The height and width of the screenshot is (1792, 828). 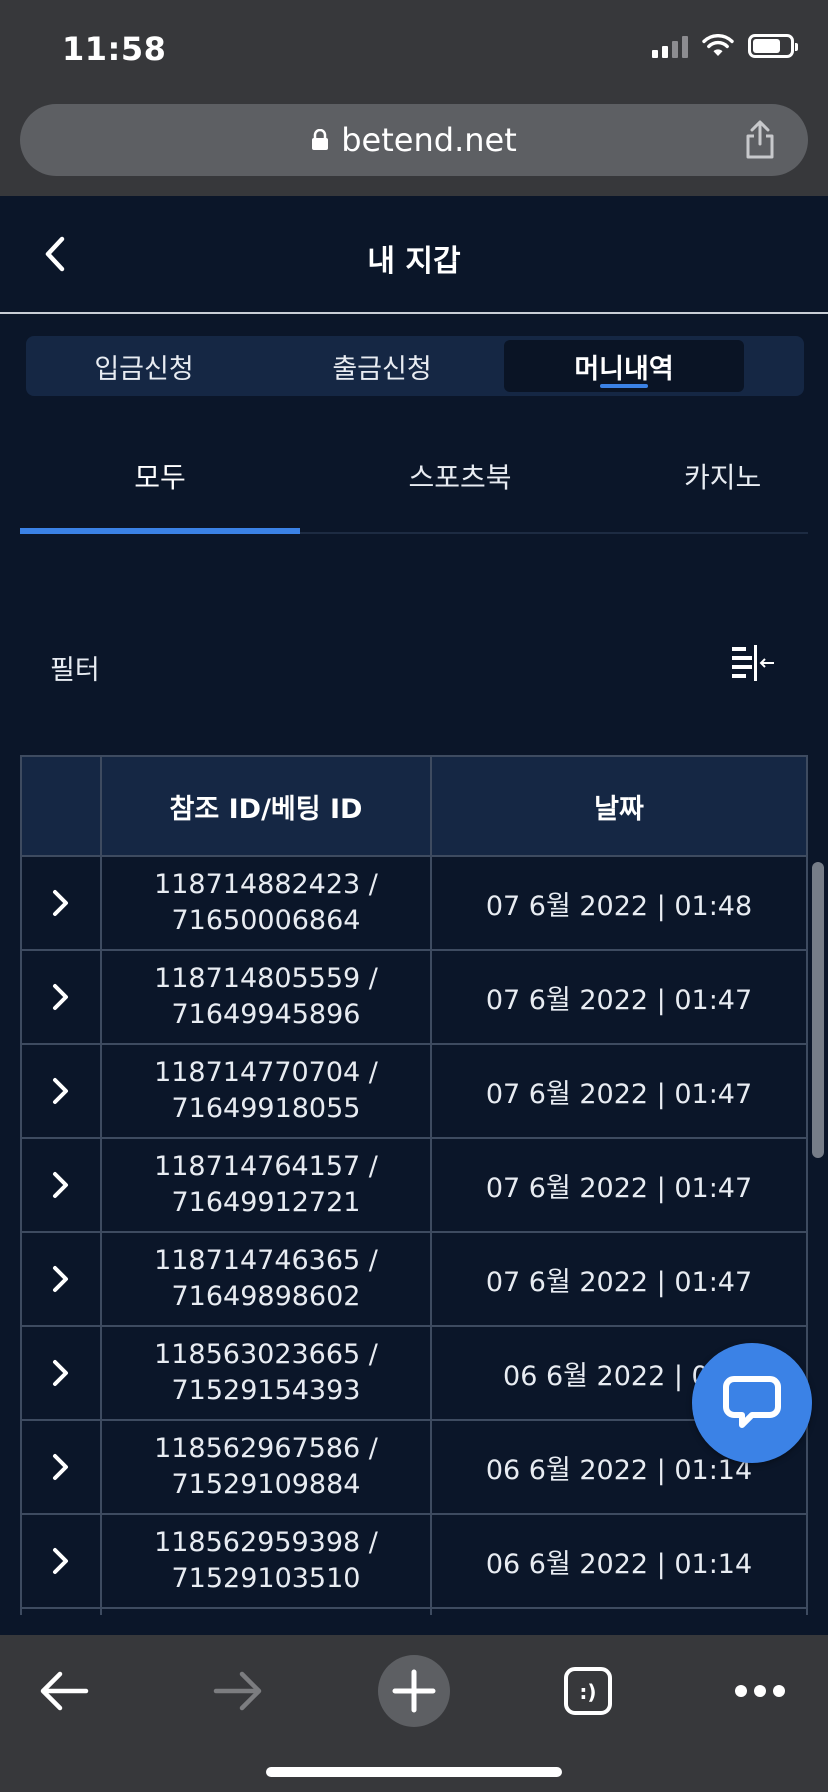 I want to click on browser-bottom-bar: :), so click(x=414, y=1713).